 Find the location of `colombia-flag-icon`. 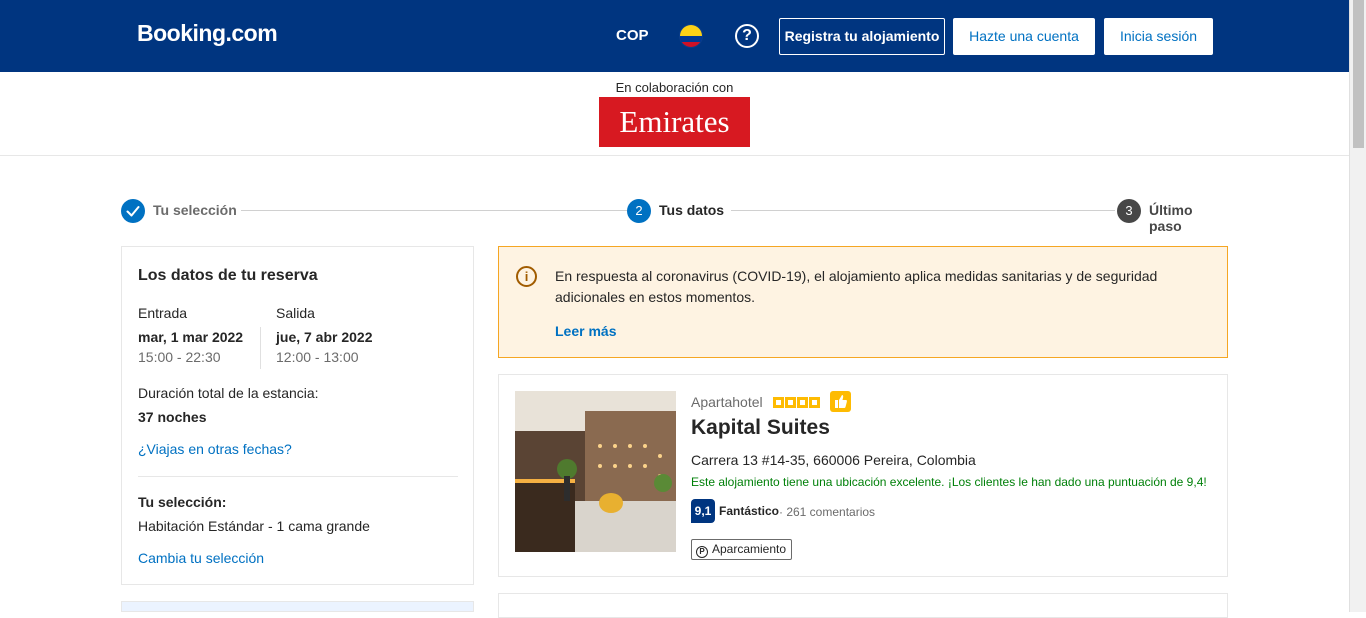

colombia-flag-icon is located at coordinates (691, 36).